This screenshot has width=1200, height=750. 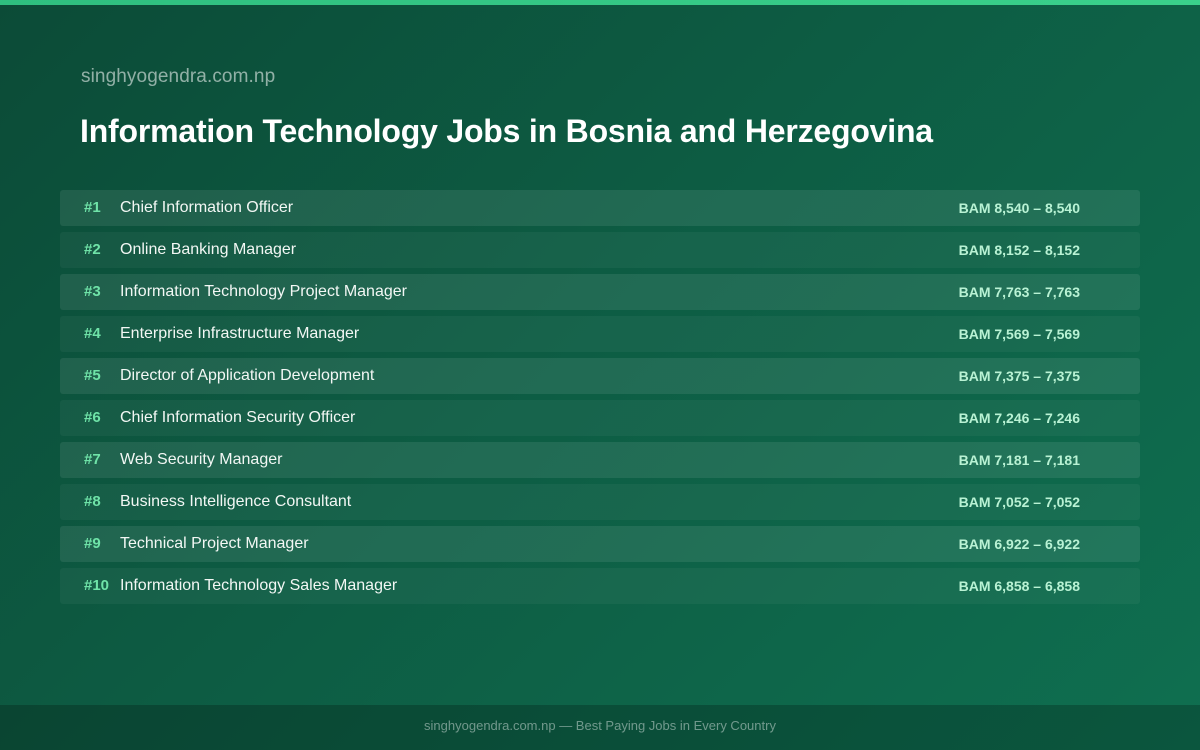 What do you see at coordinates (92, 249) in the screenshot?
I see `job-rank: #2` at bounding box center [92, 249].